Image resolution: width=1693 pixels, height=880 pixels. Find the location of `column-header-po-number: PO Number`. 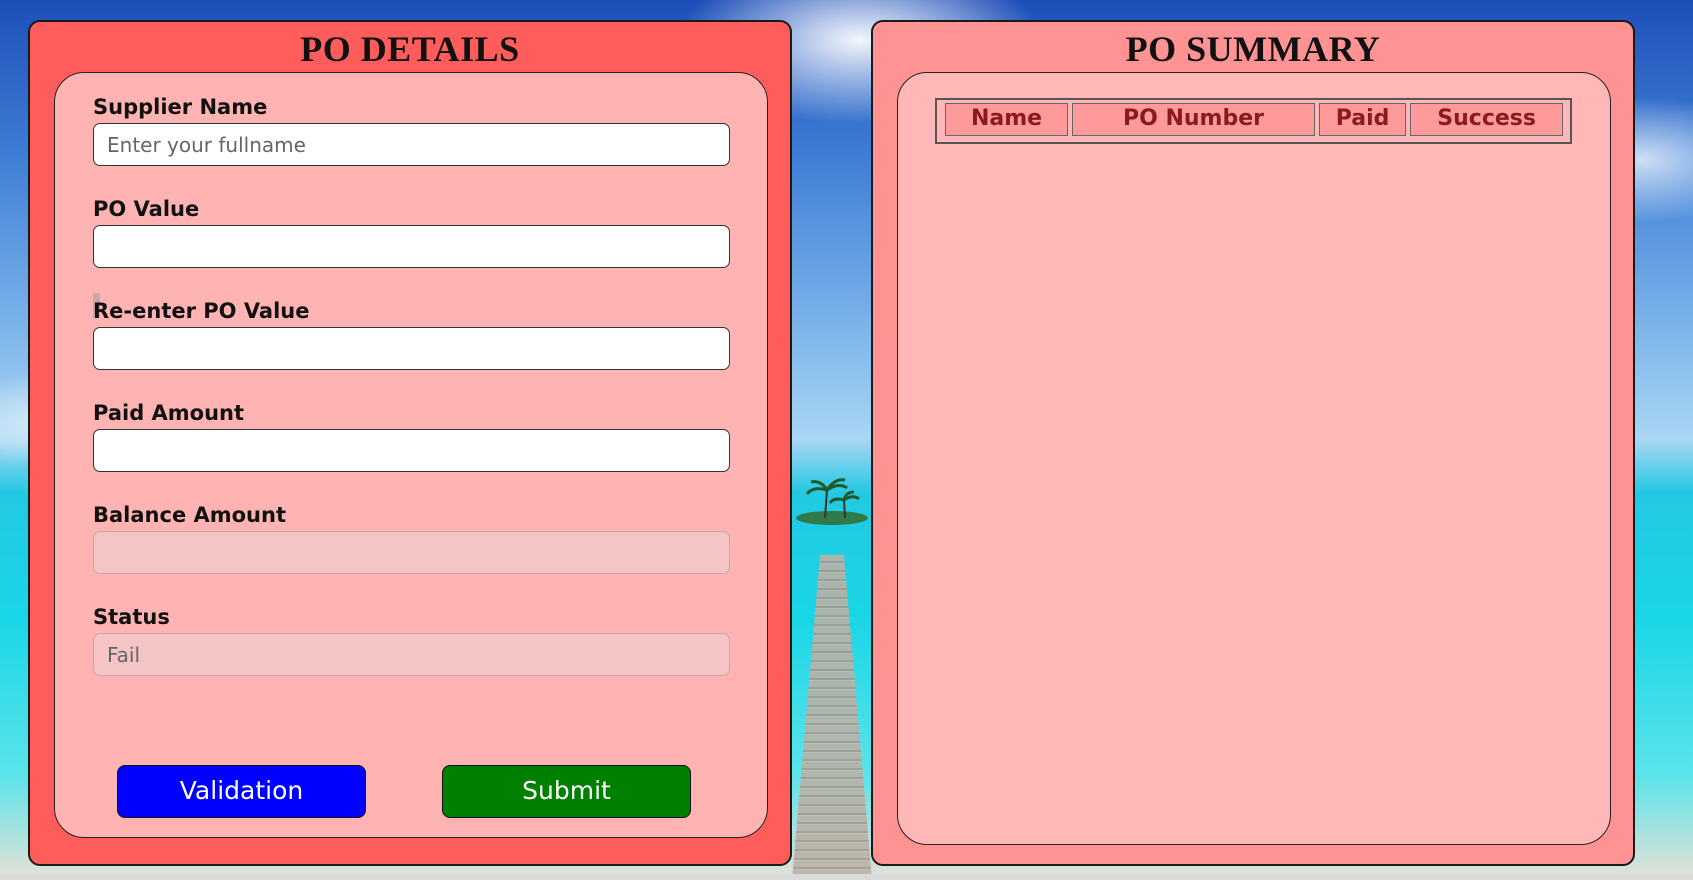

column-header-po-number: PO Number is located at coordinates (1193, 119).